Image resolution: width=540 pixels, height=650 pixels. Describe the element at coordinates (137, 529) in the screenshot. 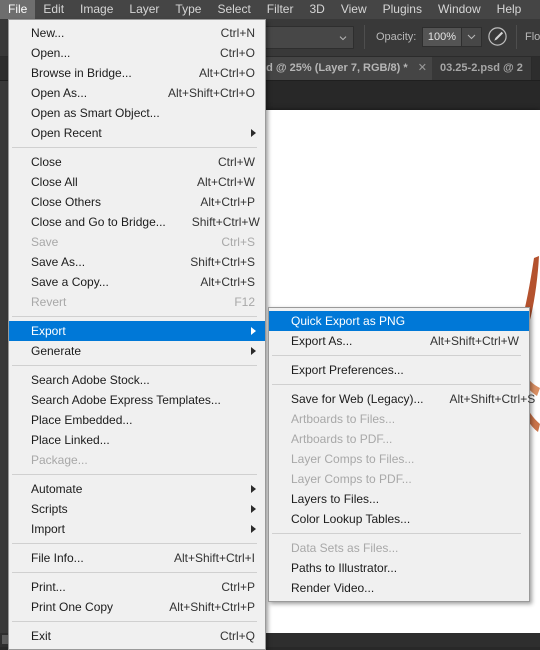

I see `menu-item-import: Import` at that location.